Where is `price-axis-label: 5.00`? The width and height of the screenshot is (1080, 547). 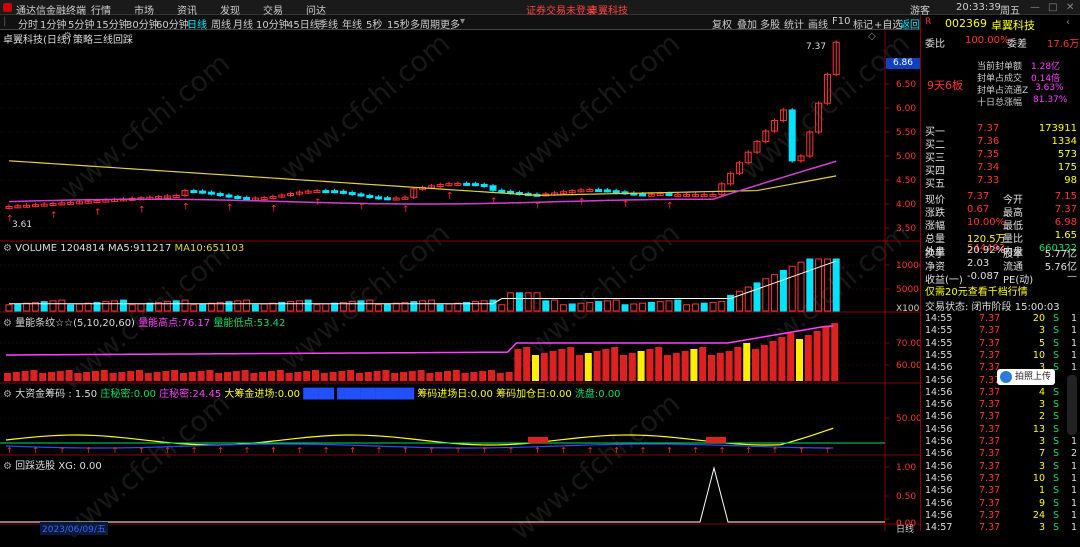 price-axis-label: 5.00 is located at coordinates (906, 157).